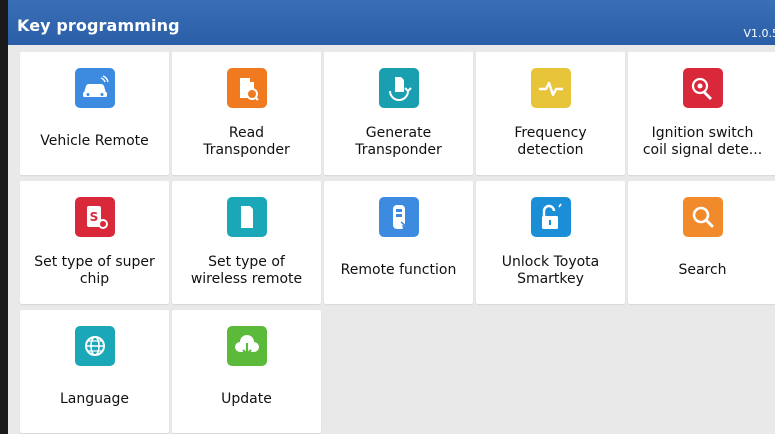 The width and height of the screenshot is (775, 434). What do you see at coordinates (246, 371) in the screenshot?
I see `tile-update: Update` at bounding box center [246, 371].